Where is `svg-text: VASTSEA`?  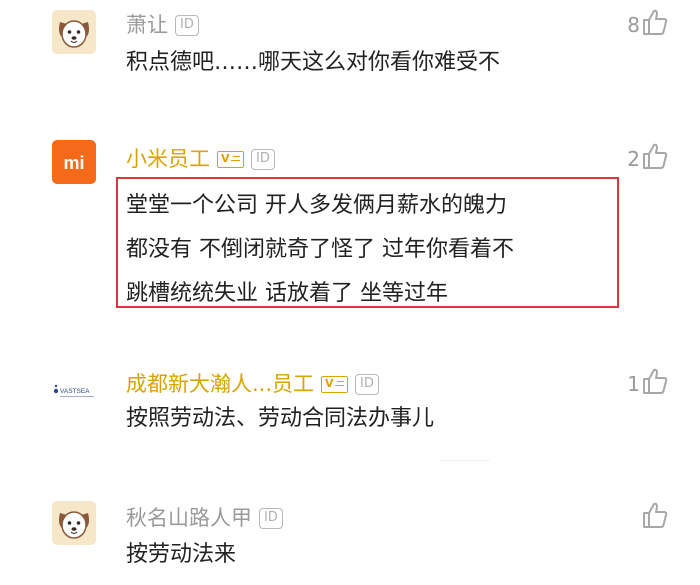 svg-text: VASTSEA is located at coordinates (75, 391).